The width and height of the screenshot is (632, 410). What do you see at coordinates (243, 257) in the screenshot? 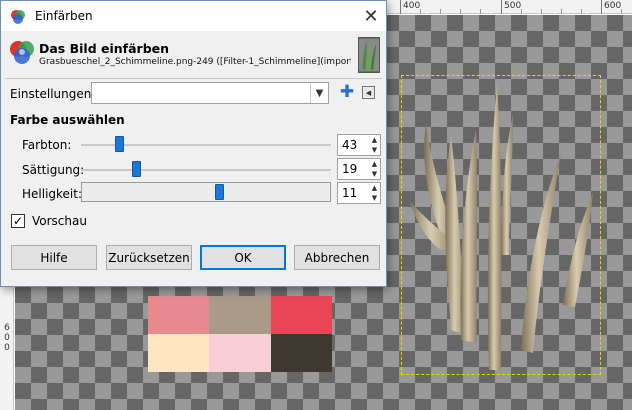
I see `ok-button: OK` at bounding box center [243, 257].